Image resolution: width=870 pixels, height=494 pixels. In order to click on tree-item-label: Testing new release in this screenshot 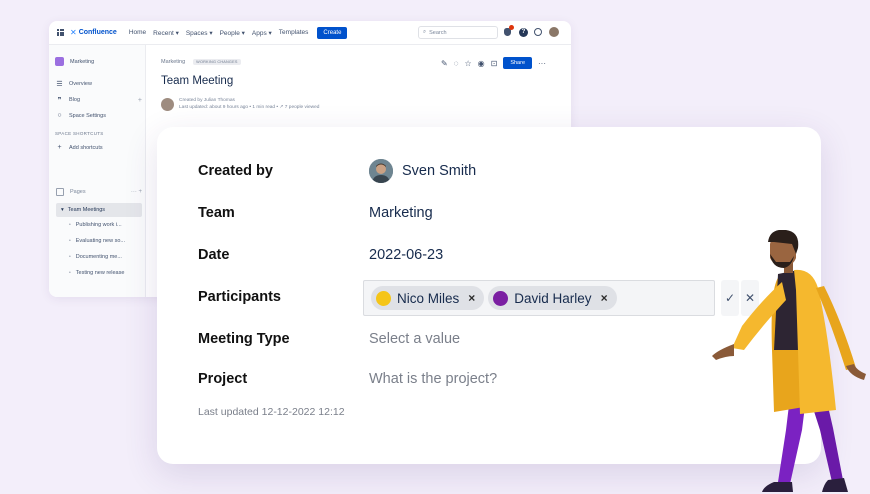, I will do `click(100, 273)`.